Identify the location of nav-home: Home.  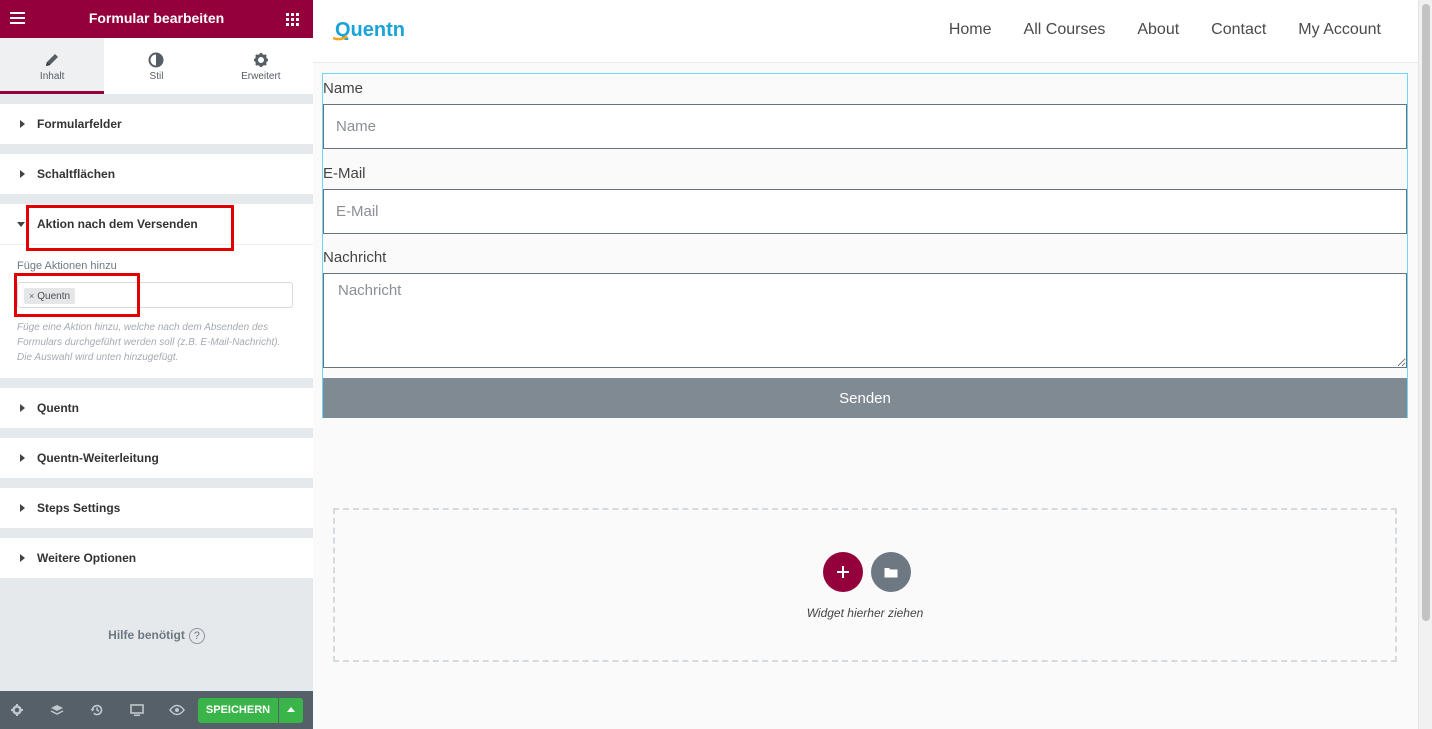
(970, 30).